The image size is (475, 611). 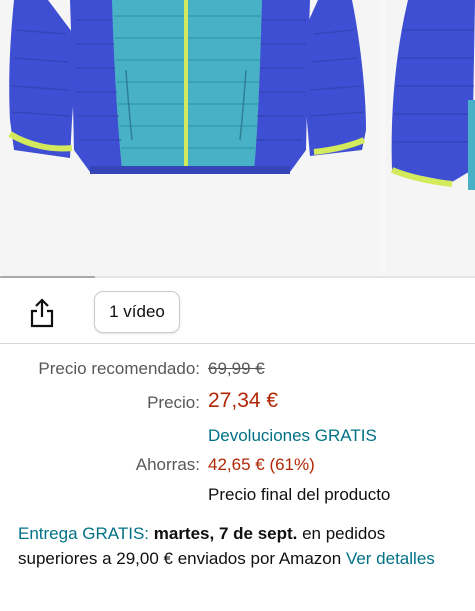 I want to click on share-icon, so click(x=42, y=313).